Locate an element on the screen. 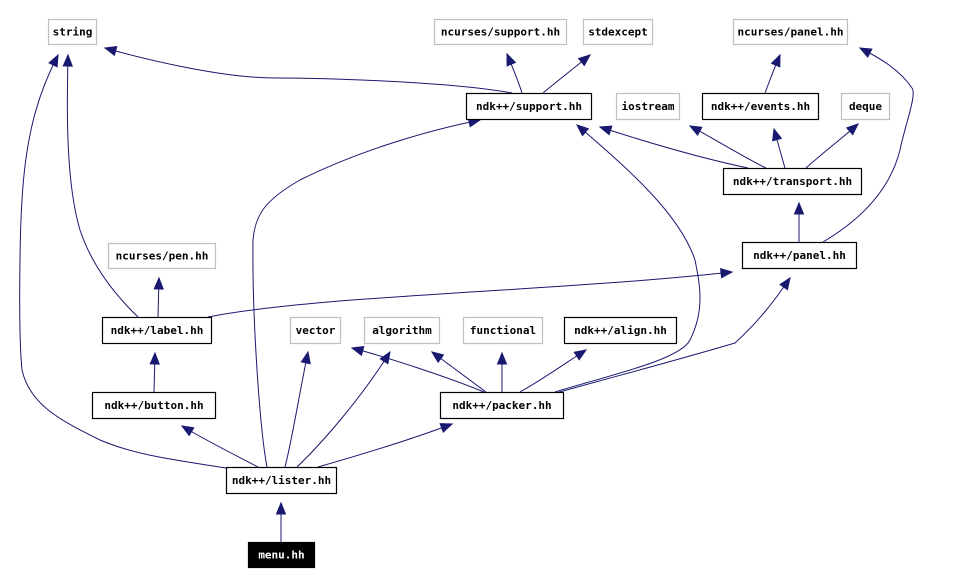 The width and height of the screenshot is (959, 584). node-label: stdexcept is located at coordinates (618, 32).